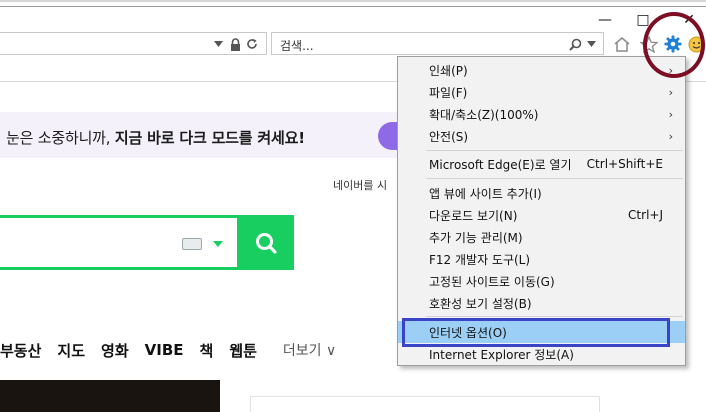  Describe the element at coordinates (541, 237) in the screenshot. I see `menu-item-manage-addons: 추가 기능 관리(M)` at that location.